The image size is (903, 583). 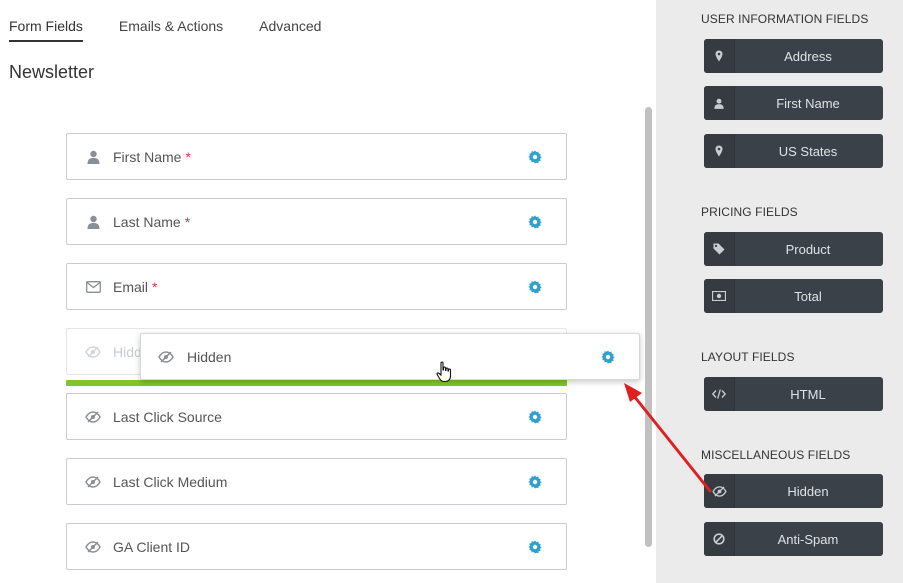 What do you see at coordinates (390, 356) in the screenshot?
I see `dragging-field-hidden: Hidden` at bounding box center [390, 356].